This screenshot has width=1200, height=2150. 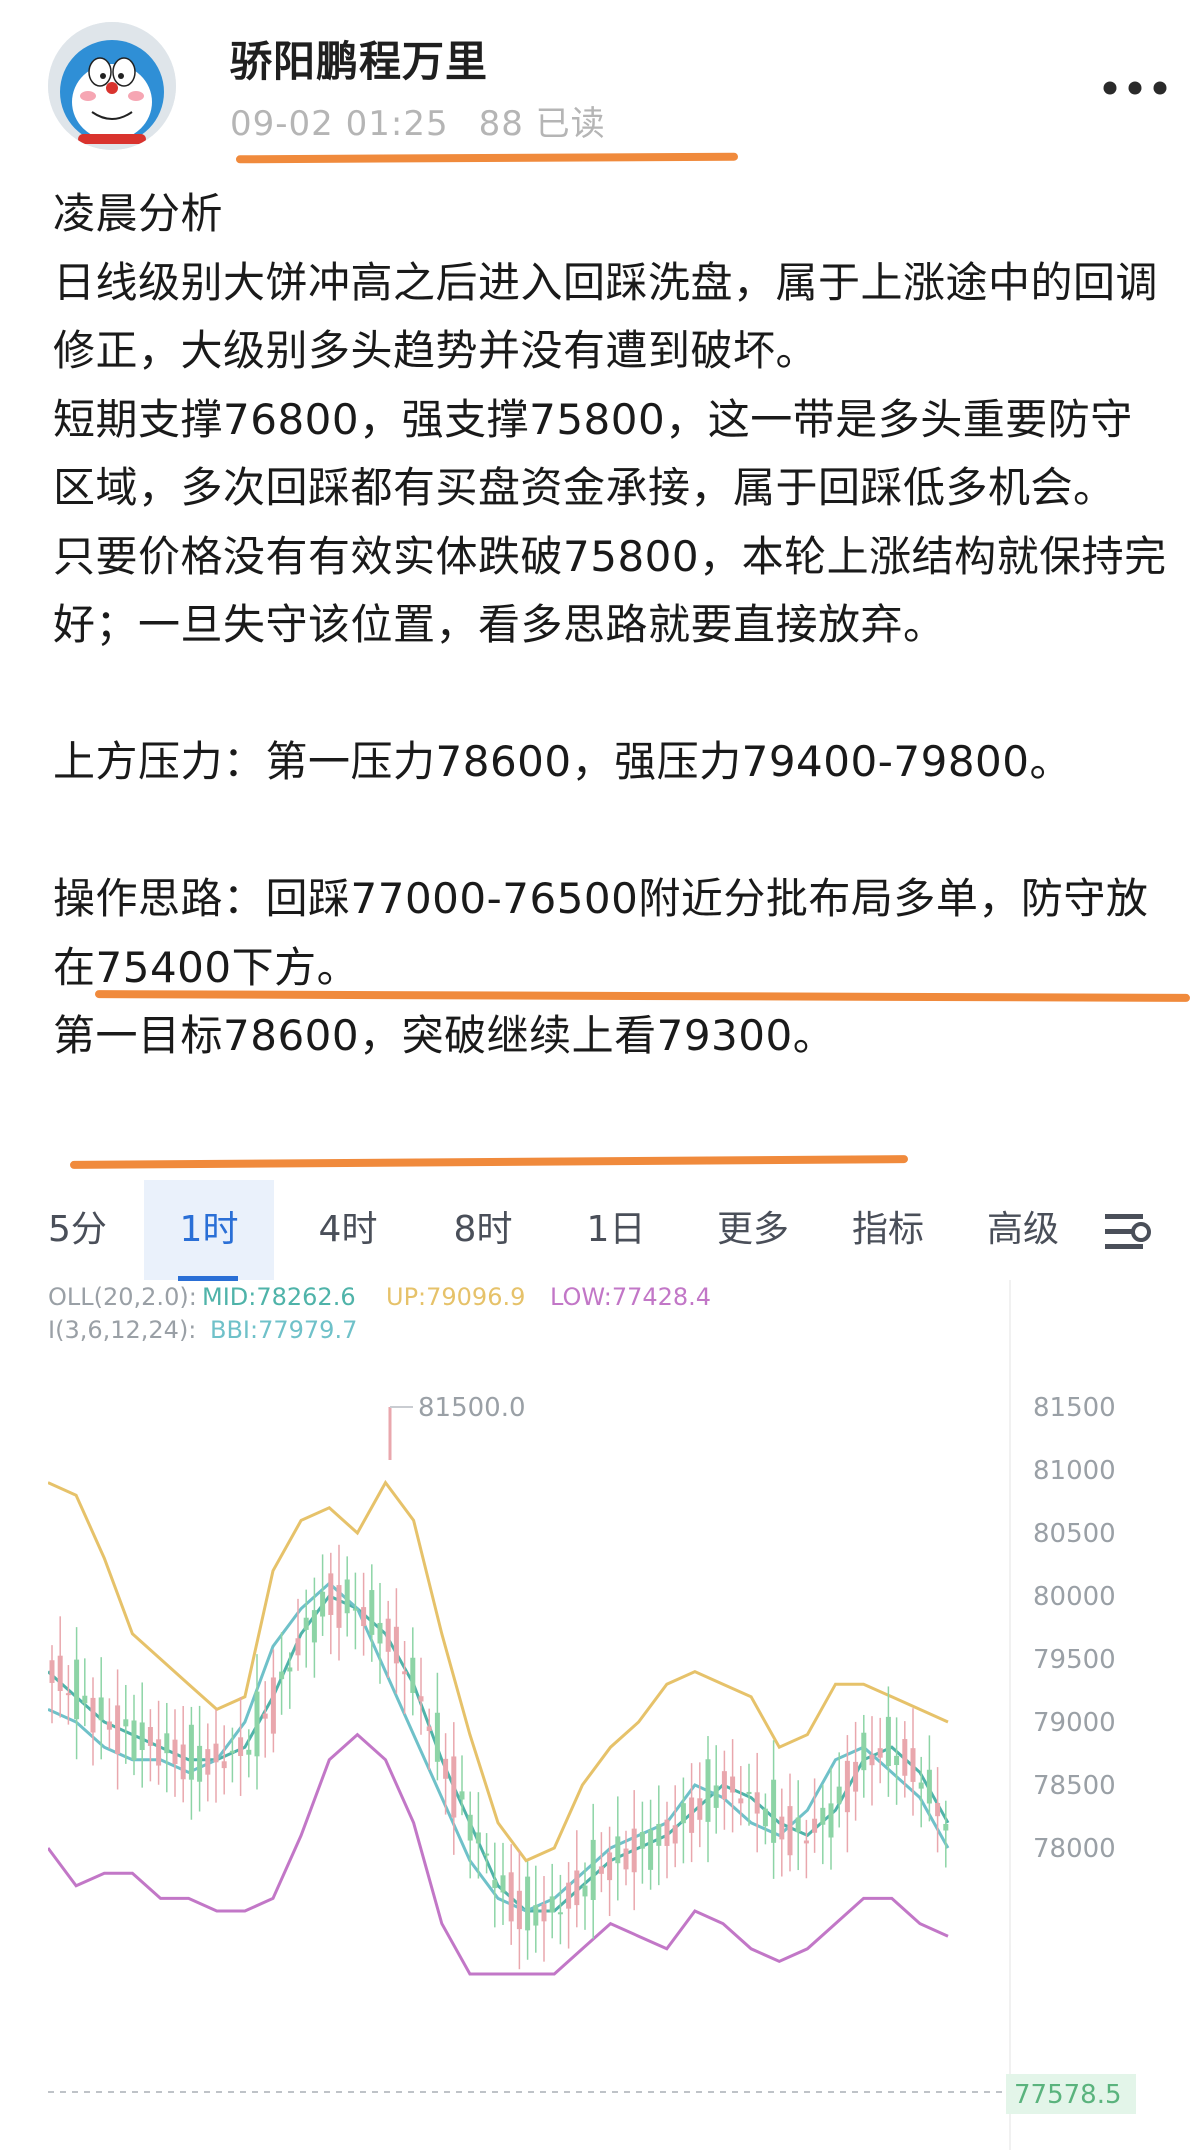 I want to click on tab-advanced: 高级, so click(x=1023, y=1230).